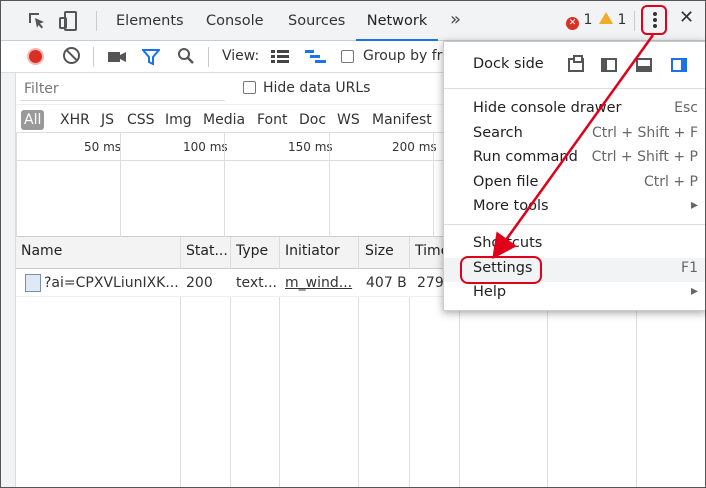  What do you see at coordinates (107, 120) in the screenshot?
I see `type-filter-js: JS` at bounding box center [107, 120].